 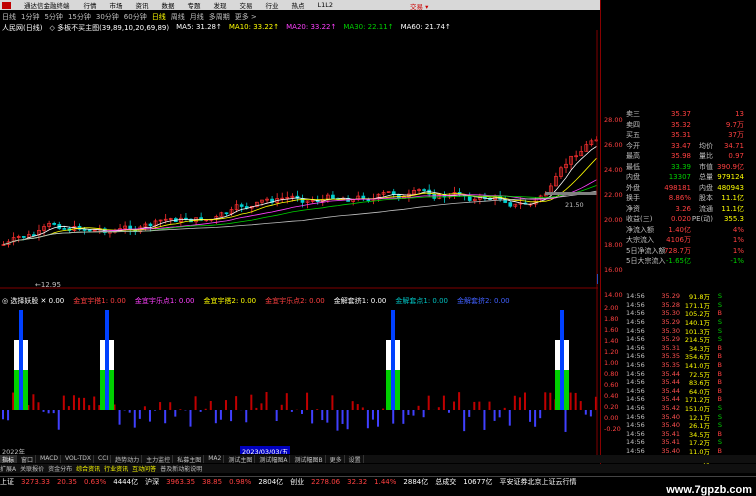 What do you see at coordinates (219, 17) in the screenshot?
I see `period-tab: 多周期` at bounding box center [219, 17].